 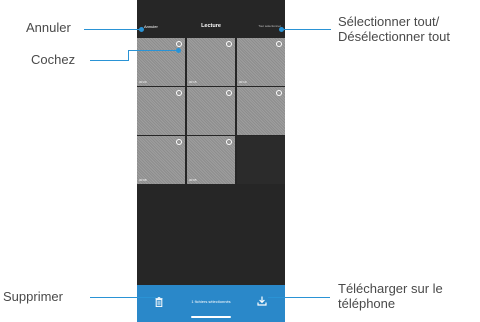 What do you see at coordinates (243, 82) in the screenshot?
I see `thumbnail-duration: 00:10` at bounding box center [243, 82].